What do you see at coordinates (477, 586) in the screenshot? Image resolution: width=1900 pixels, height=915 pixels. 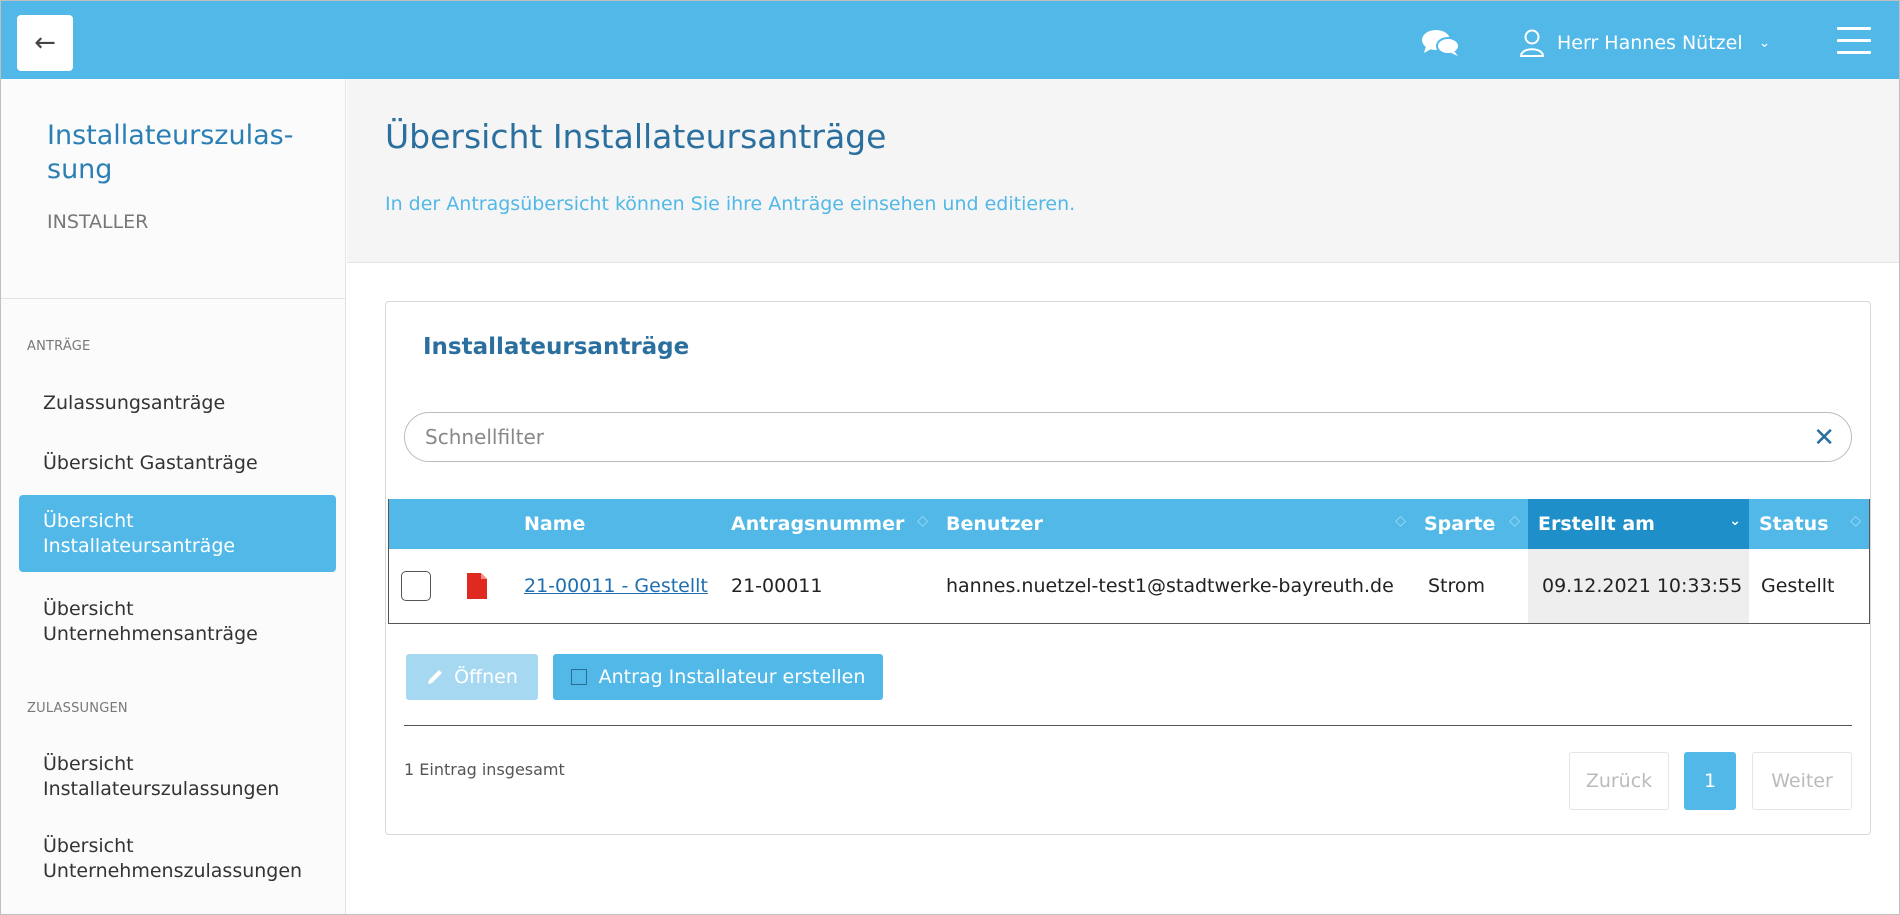 I see `pdf-file-icon` at bounding box center [477, 586].